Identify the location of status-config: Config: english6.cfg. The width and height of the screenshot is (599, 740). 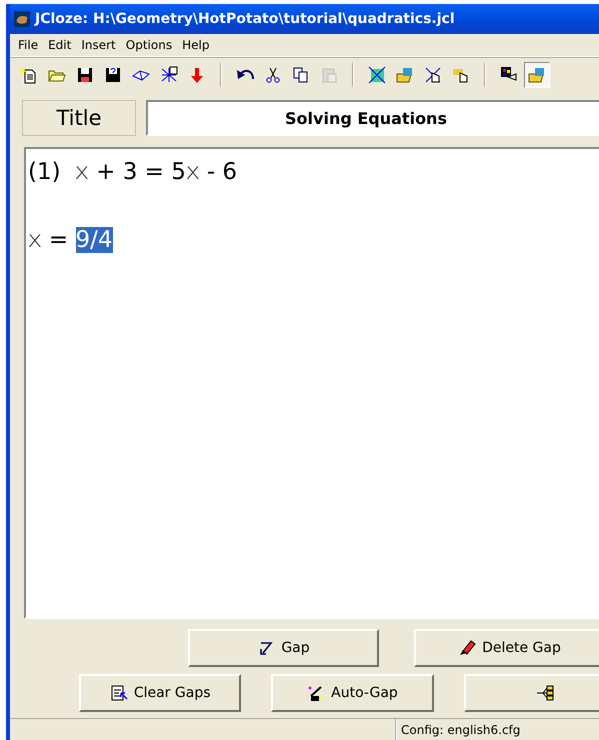
(460, 729).